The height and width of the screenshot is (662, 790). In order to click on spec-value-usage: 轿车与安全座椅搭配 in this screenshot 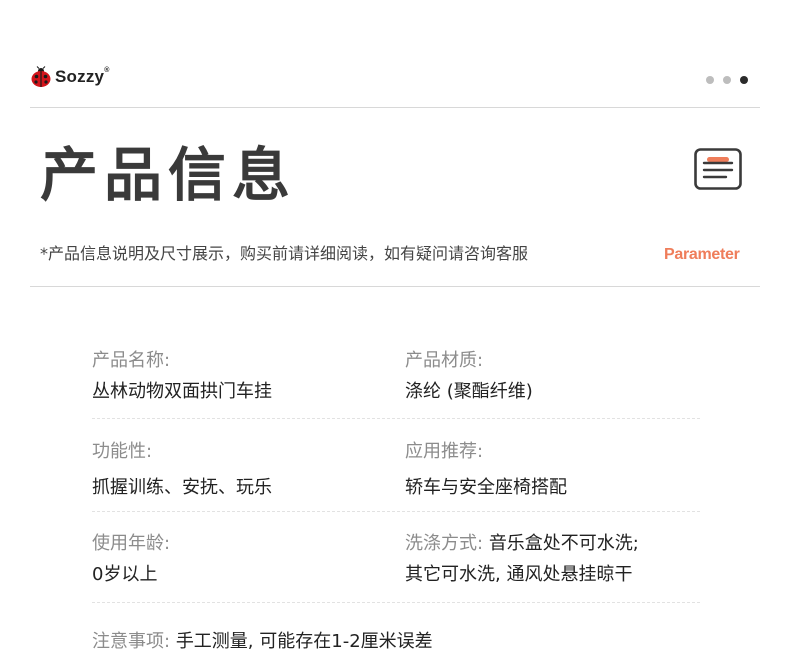, I will do `click(486, 487)`.